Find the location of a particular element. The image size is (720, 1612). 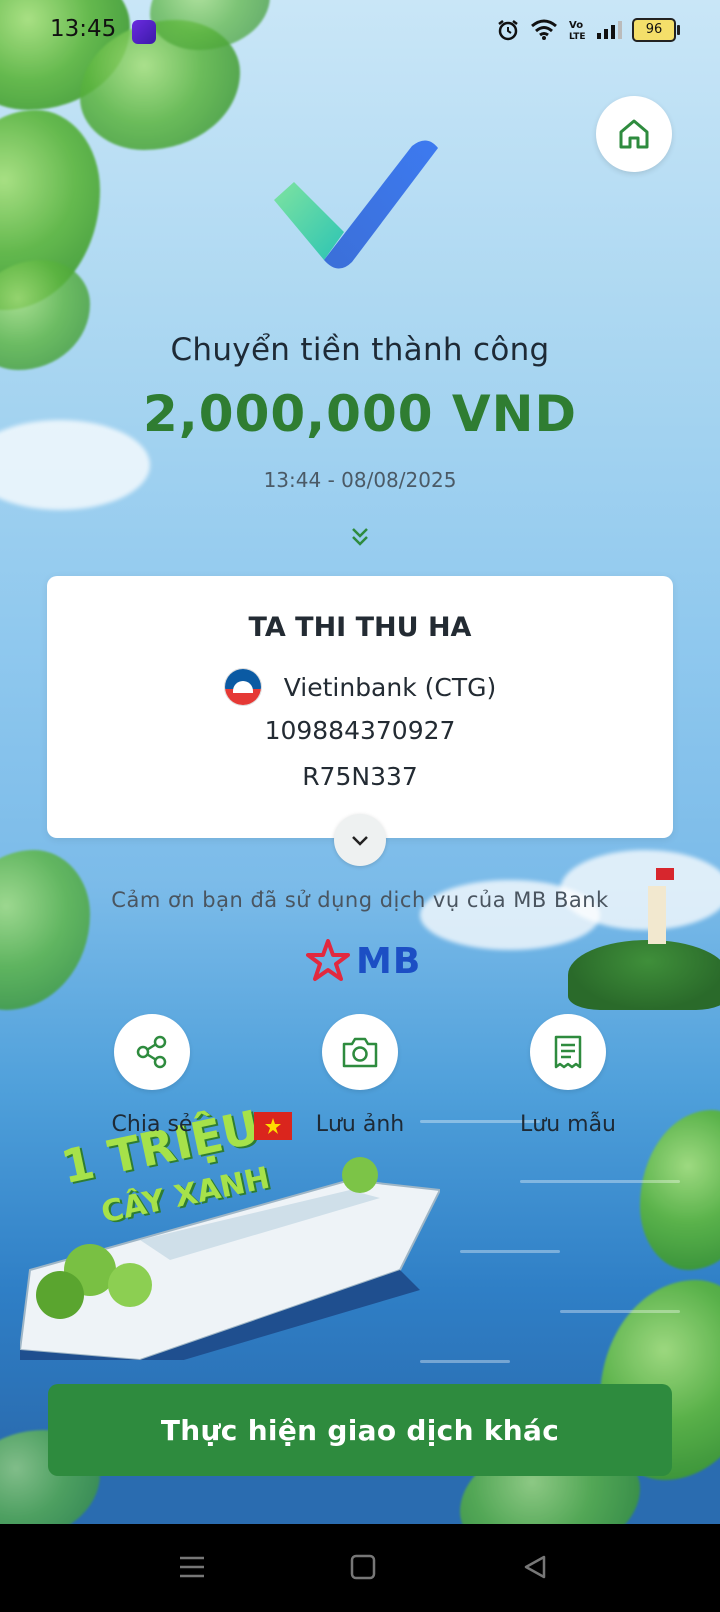

save-image-label: Lưu ảnh is located at coordinates (360, 1124).